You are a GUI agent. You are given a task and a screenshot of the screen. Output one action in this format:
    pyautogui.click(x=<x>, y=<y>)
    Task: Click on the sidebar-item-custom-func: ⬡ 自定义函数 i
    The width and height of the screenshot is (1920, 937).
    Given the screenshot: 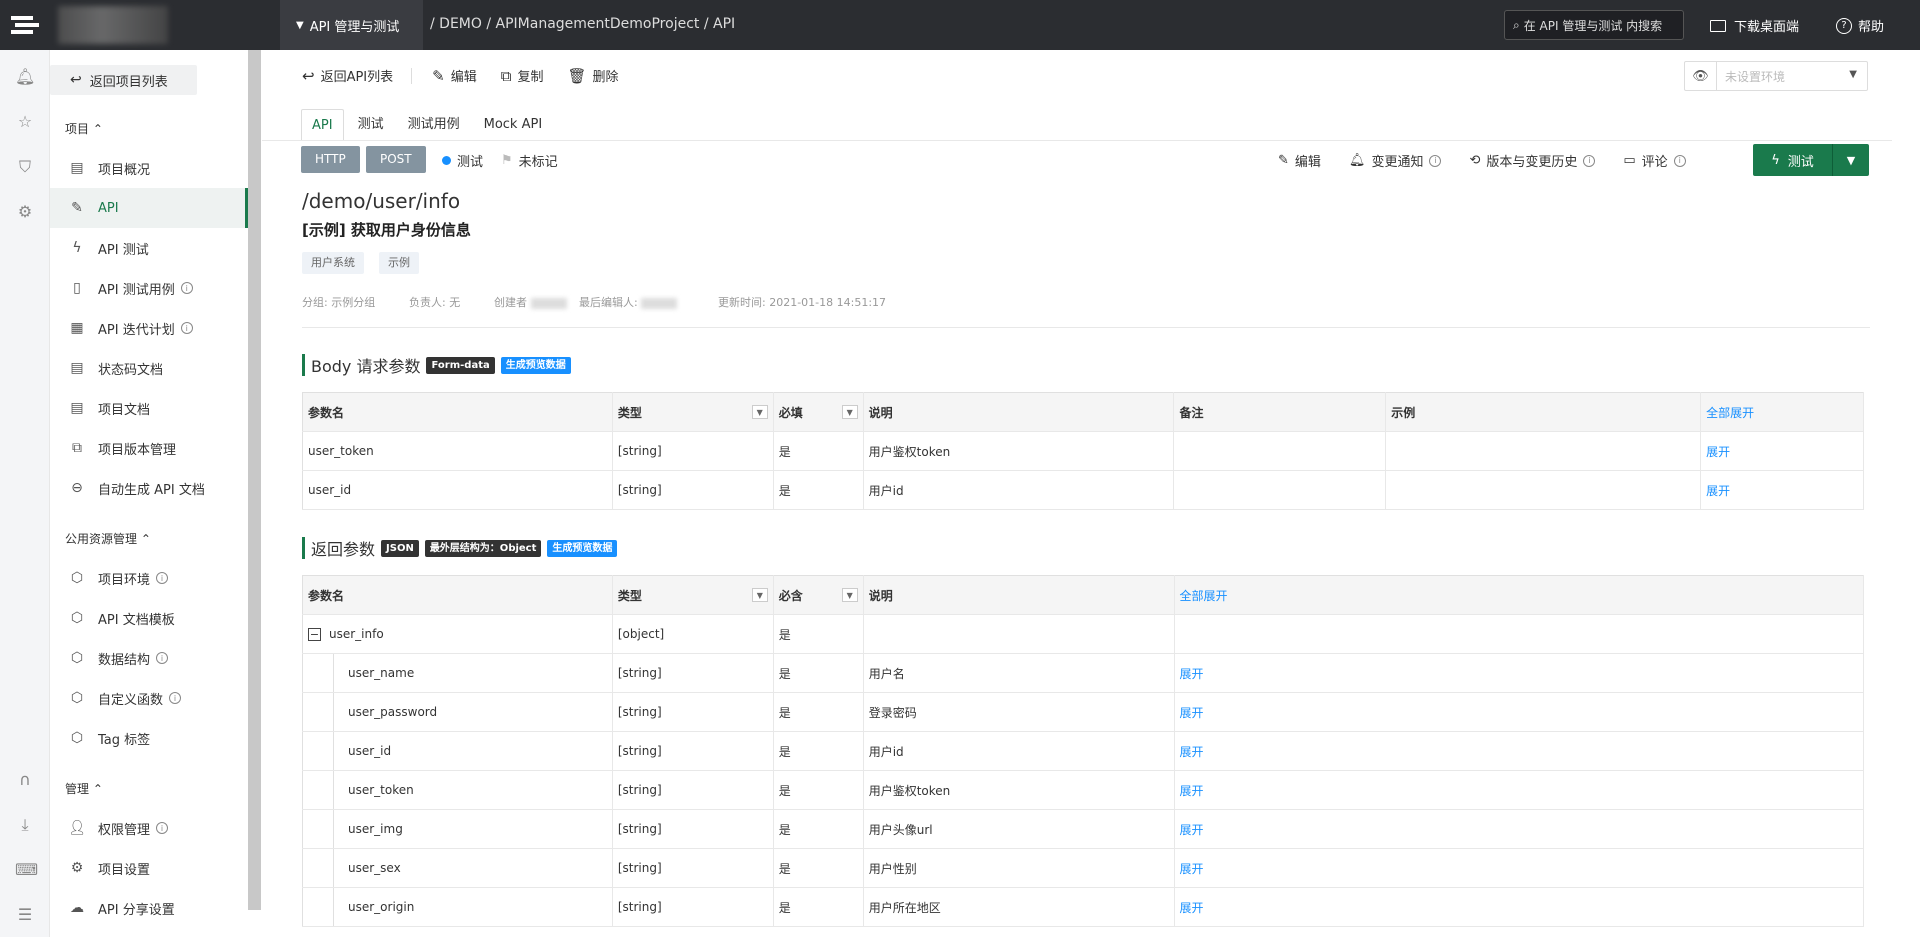 What is the action you would take?
    pyautogui.click(x=149, y=698)
    